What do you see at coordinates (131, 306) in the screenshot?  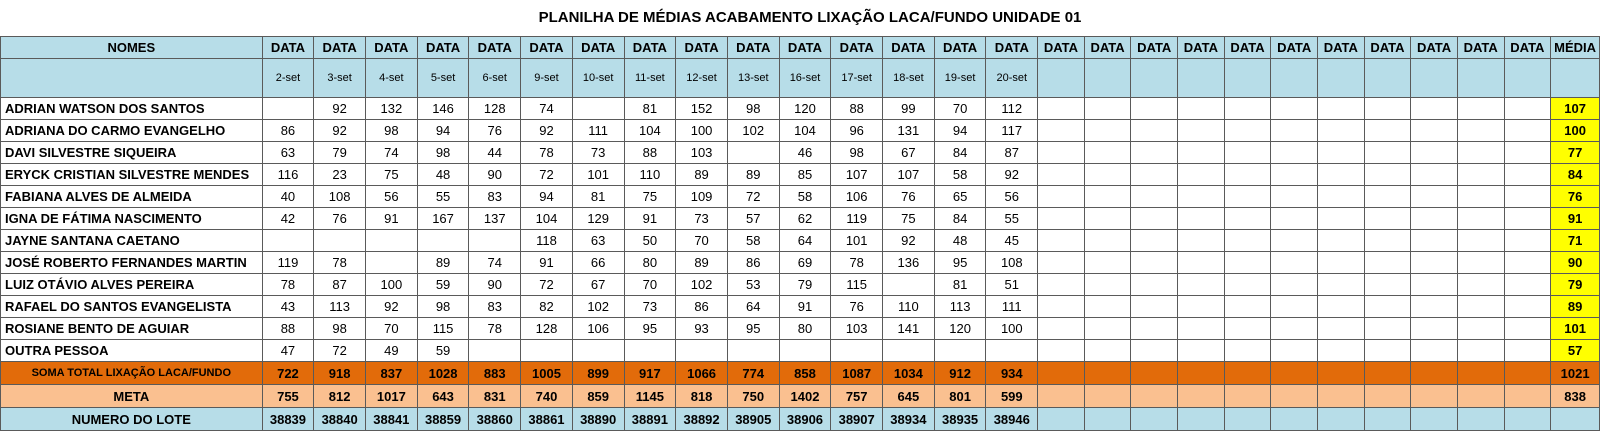 I see `table-row-label: RAFAEL DO SANTOS EVANGELISTA` at bounding box center [131, 306].